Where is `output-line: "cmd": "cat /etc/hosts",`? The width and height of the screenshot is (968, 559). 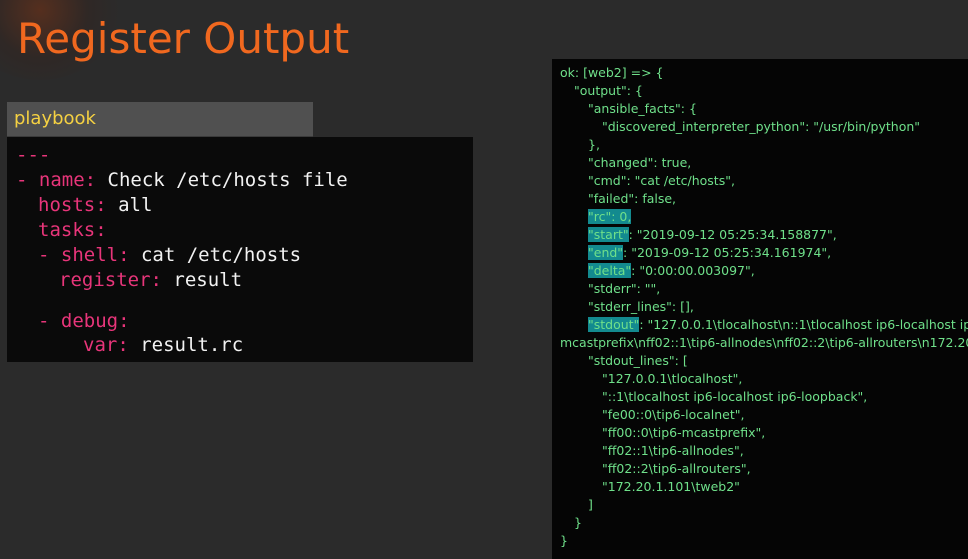 output-line: "cmd": "cat /etc/hosts", is located at coordinates (661, 180).